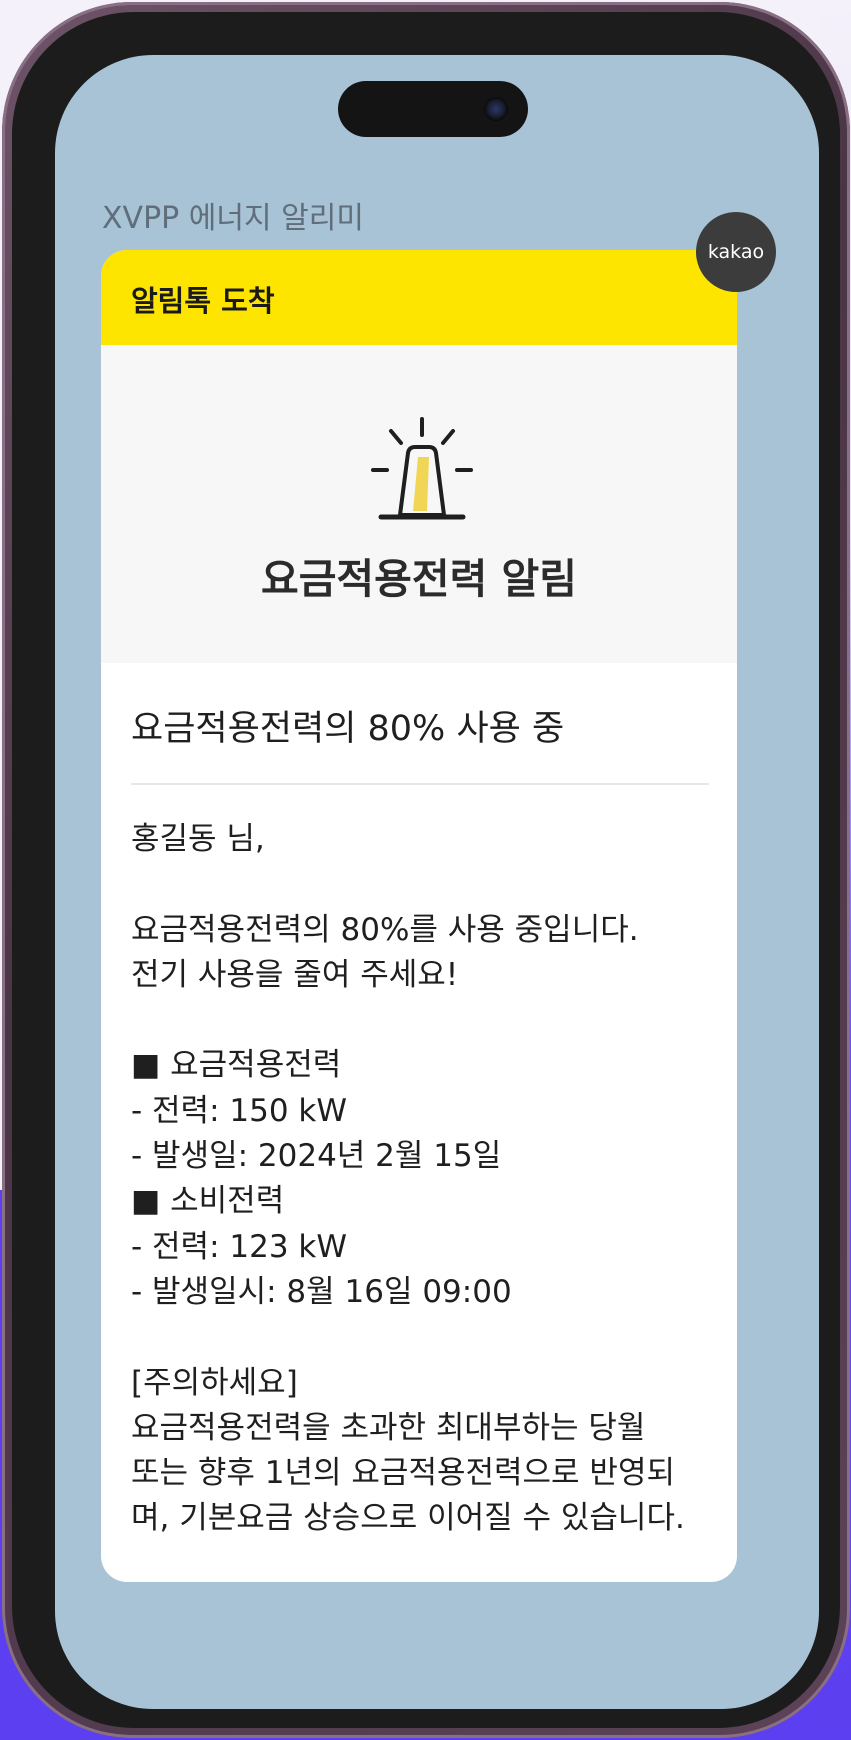 The height and width of the screenshot is (1740, 851). I want to click on card-header-title: 알림톡 도착, so click(203, 301).